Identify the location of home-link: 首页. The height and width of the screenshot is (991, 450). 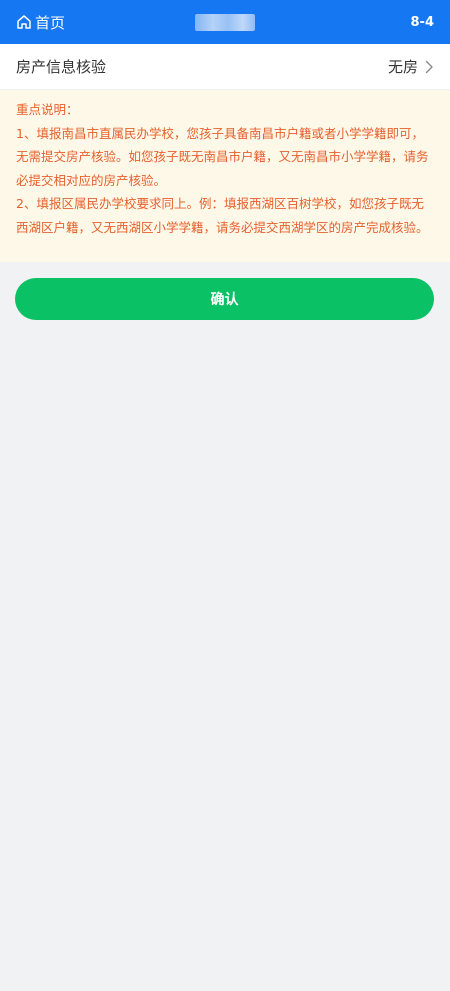
(40, 22).